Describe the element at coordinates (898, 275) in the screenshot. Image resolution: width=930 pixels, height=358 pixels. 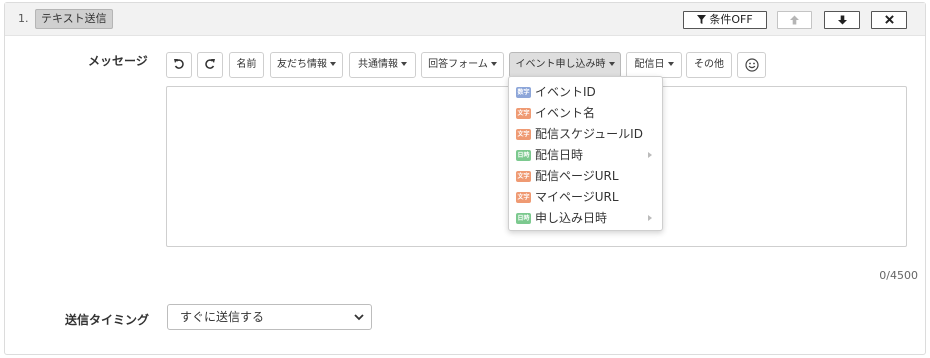
I see `character-counter: 0/4500` at that location.